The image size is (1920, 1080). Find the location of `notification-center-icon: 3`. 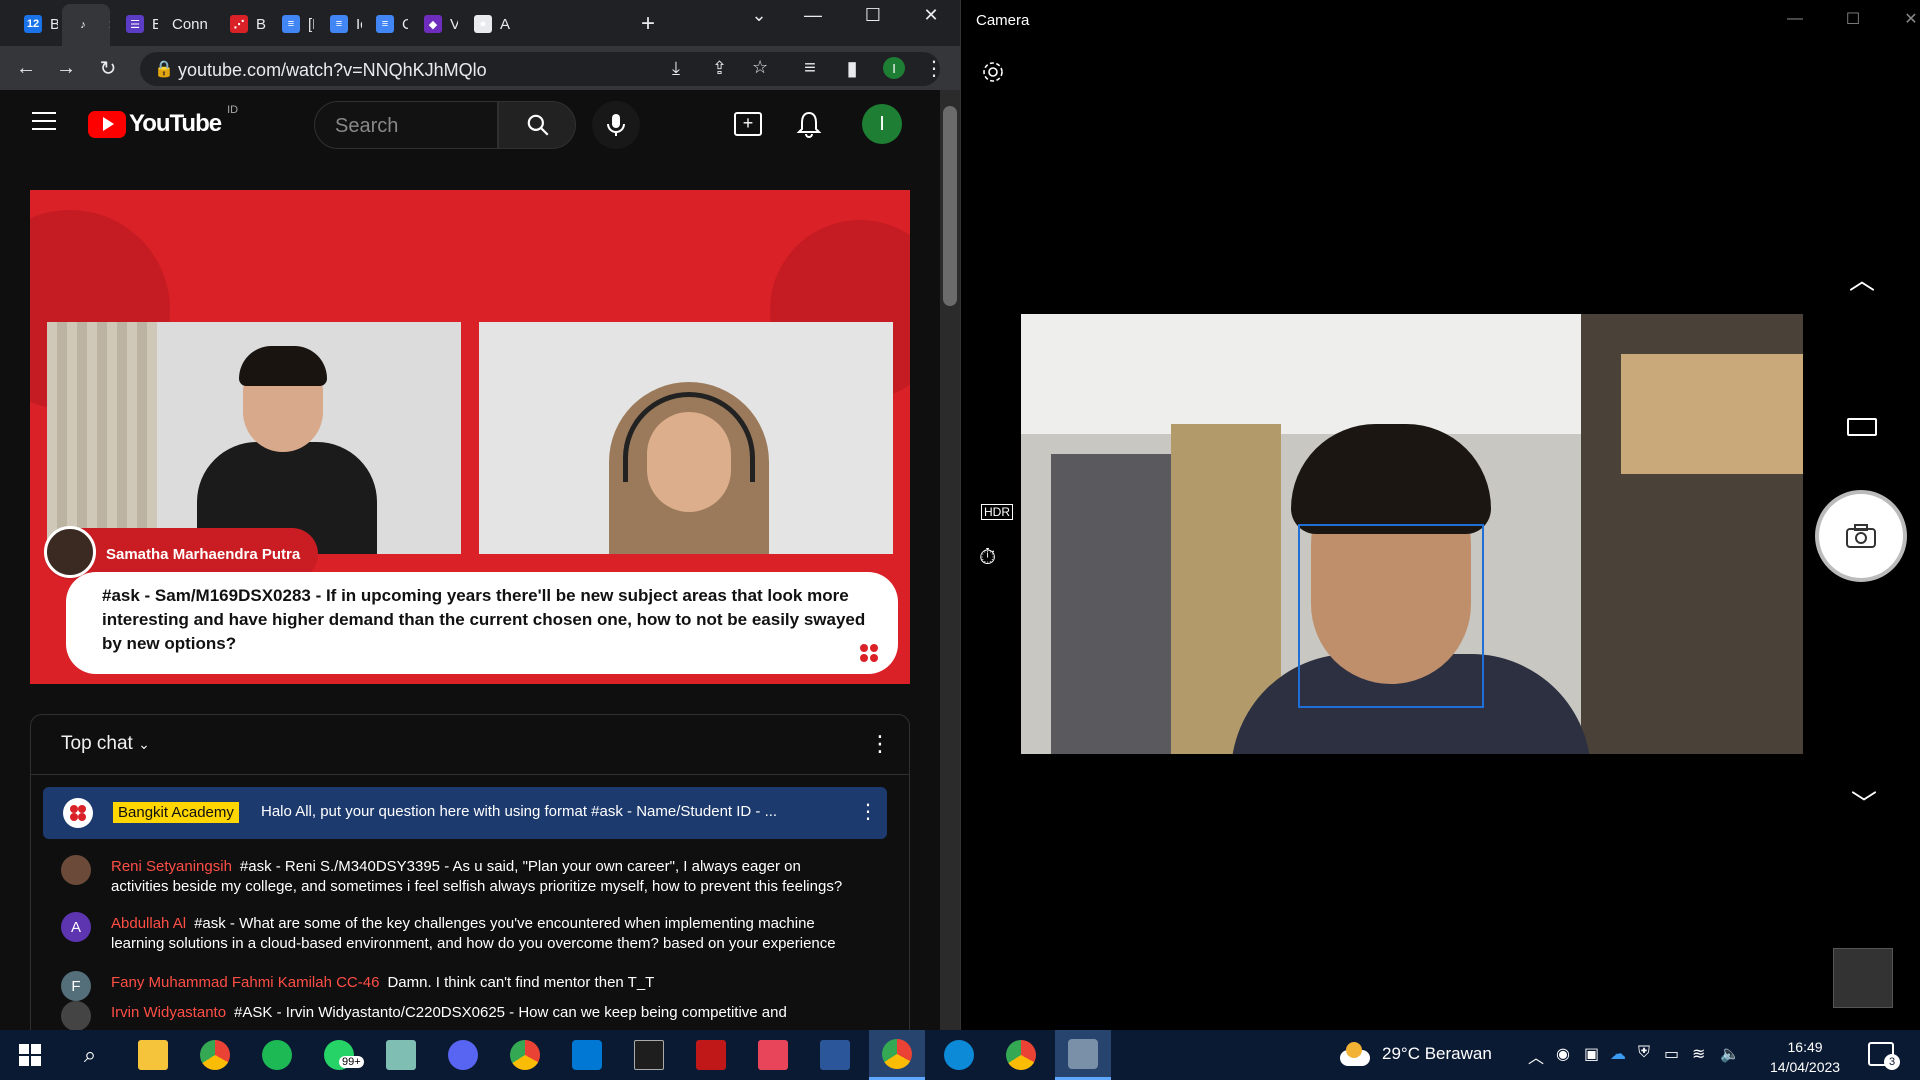

notification-center-icon: 3 is located at coordinates (1884, 1056).